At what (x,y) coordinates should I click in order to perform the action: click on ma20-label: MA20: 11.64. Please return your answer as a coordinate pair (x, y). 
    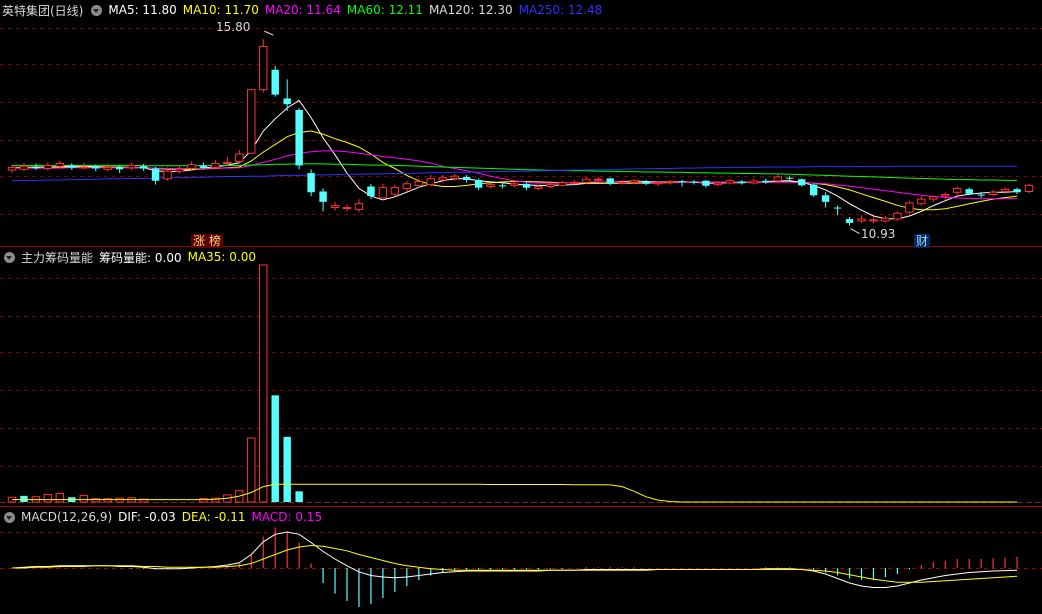
    Looking at the image, I should click on (302, 10).